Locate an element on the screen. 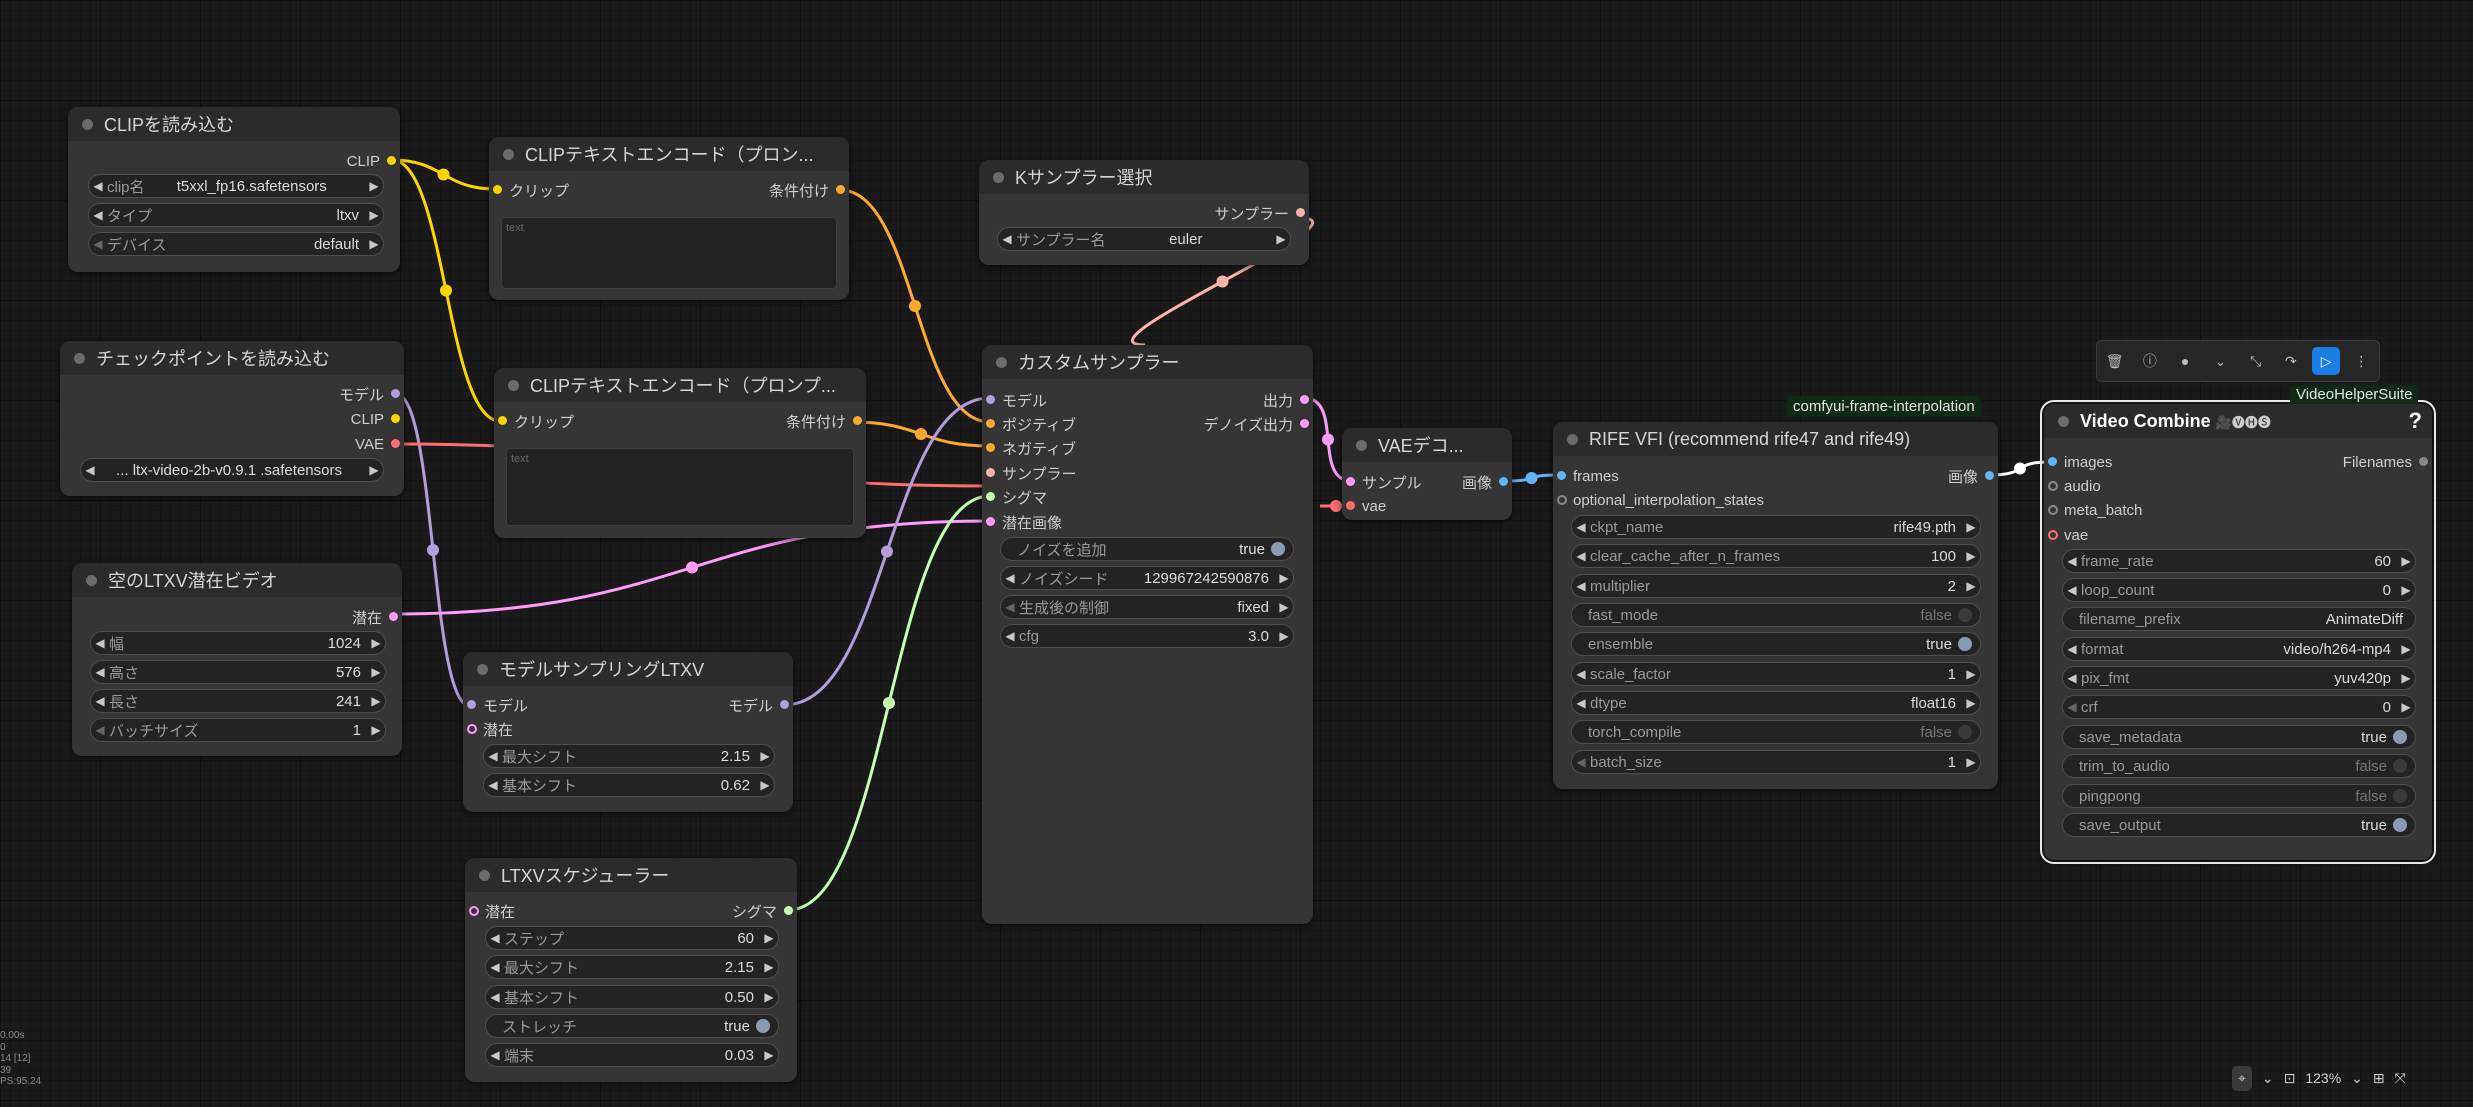 This screenshot has width=2473, height=1107. widget-stretch-toggle: ストレッチ true is located at coordinates (632, 1026).